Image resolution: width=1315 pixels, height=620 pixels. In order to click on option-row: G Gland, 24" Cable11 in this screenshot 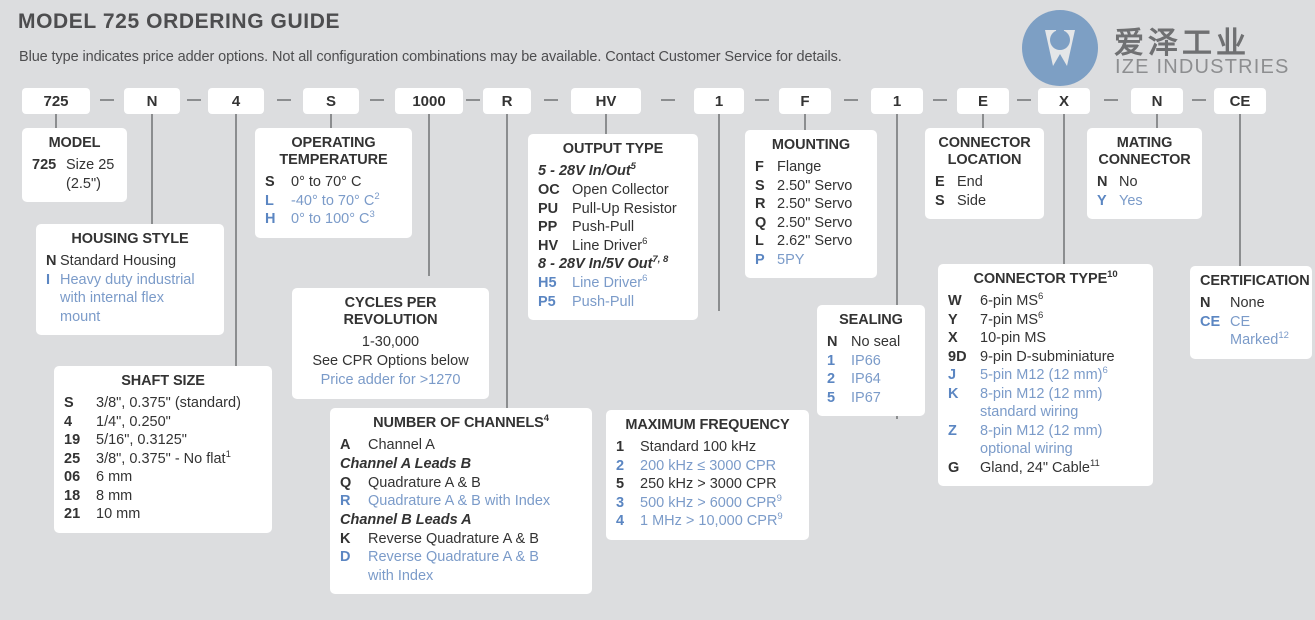, I will do `click(1045, 467)`.